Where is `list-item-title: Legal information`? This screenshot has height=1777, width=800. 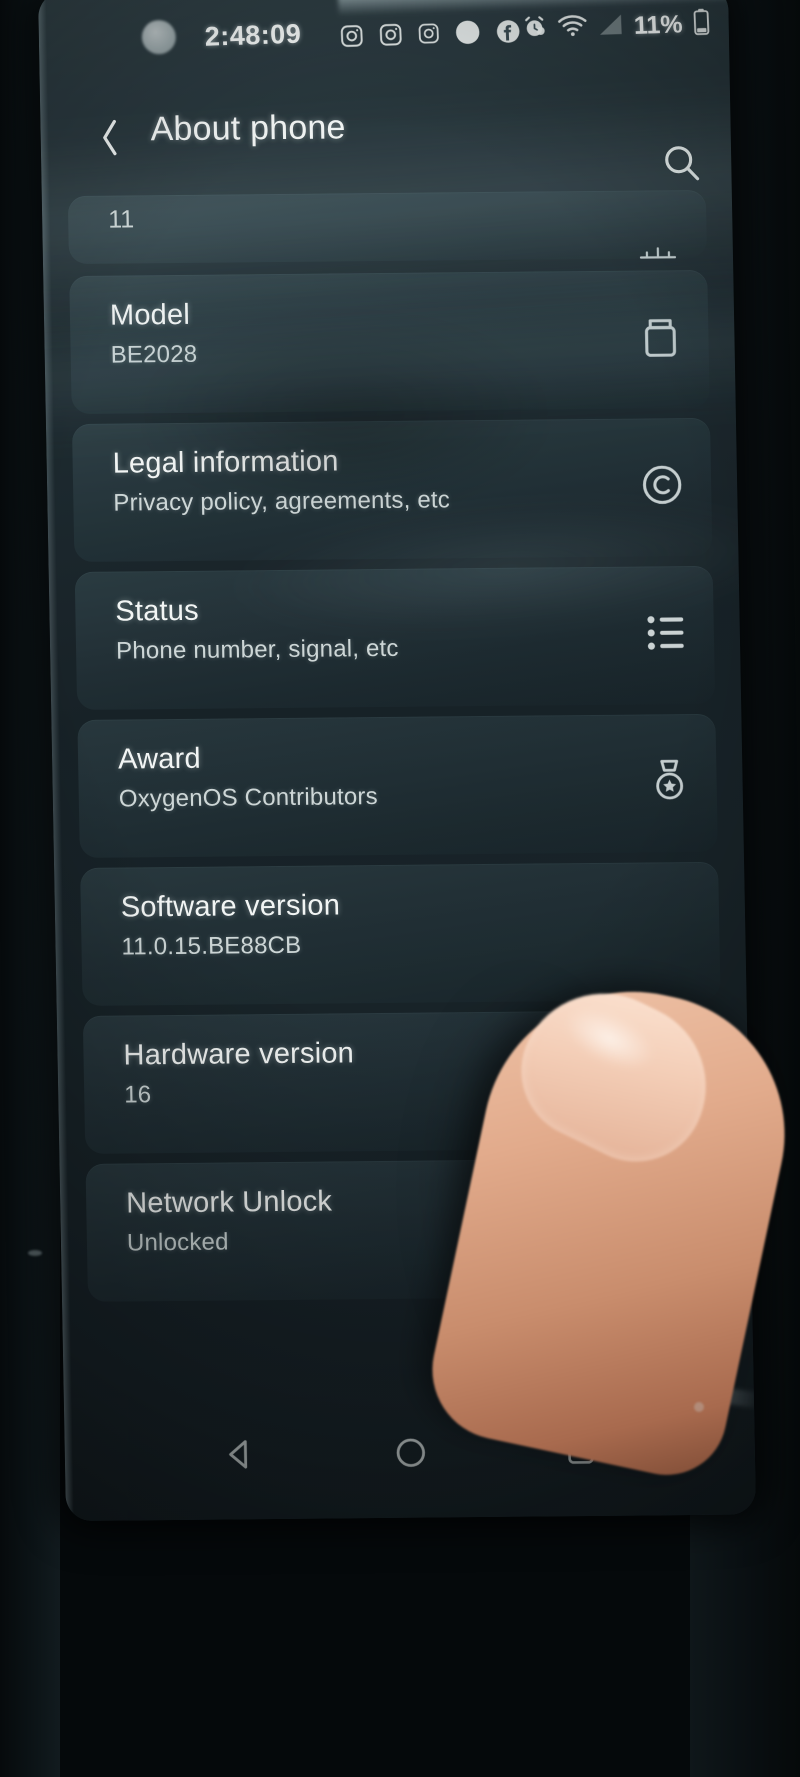 list-item-title: Legal information is located at coordinates (225, 462).